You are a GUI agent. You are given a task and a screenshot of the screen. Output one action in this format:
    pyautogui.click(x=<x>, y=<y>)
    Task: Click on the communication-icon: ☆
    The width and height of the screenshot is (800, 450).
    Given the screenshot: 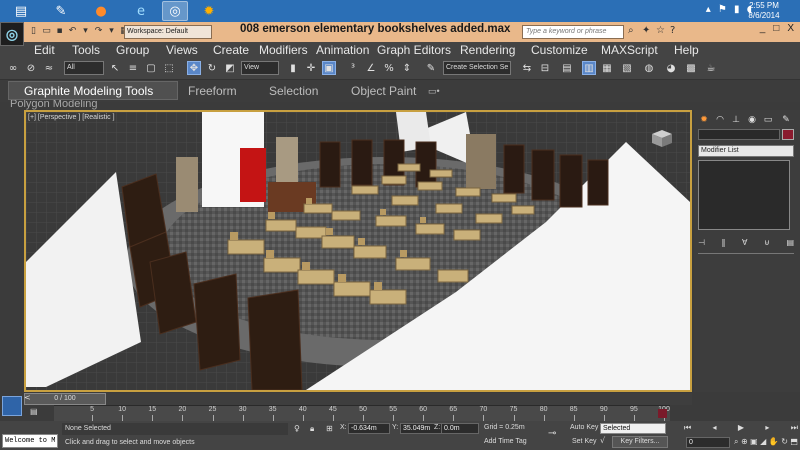 What is the action you would take?
    pyautogui.click(x=660, y=30)
    